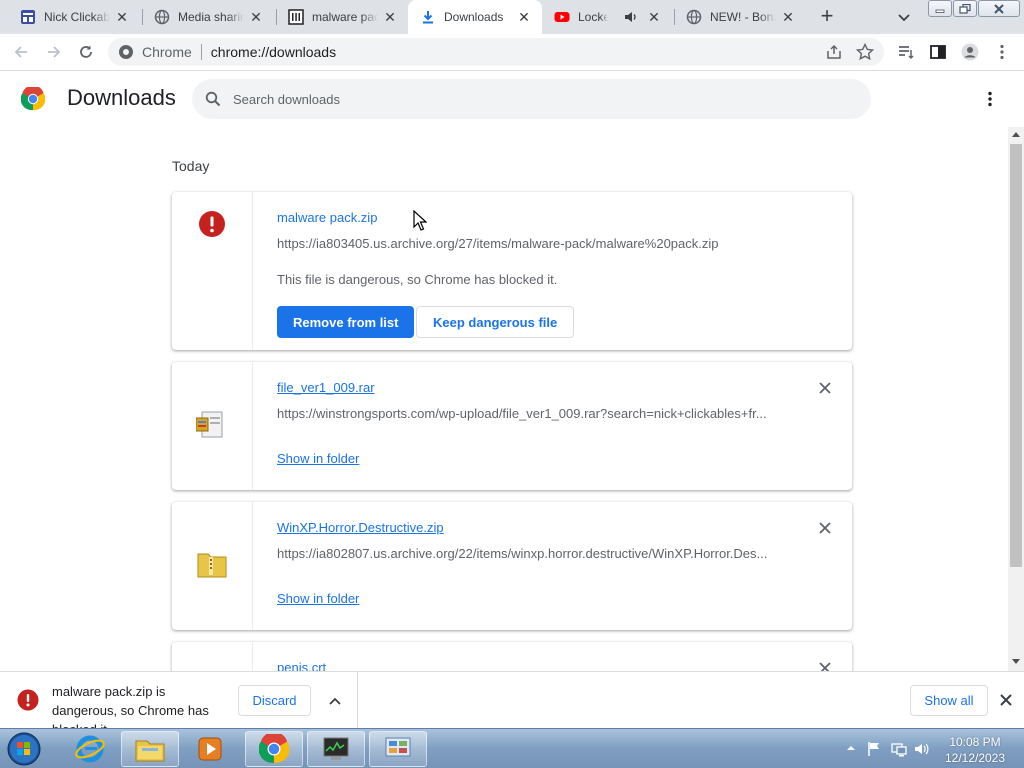 Image resolution: width=1024 pixels, height=768 pixels. I want to click on profile-avatar-icon, so click(970, 52).